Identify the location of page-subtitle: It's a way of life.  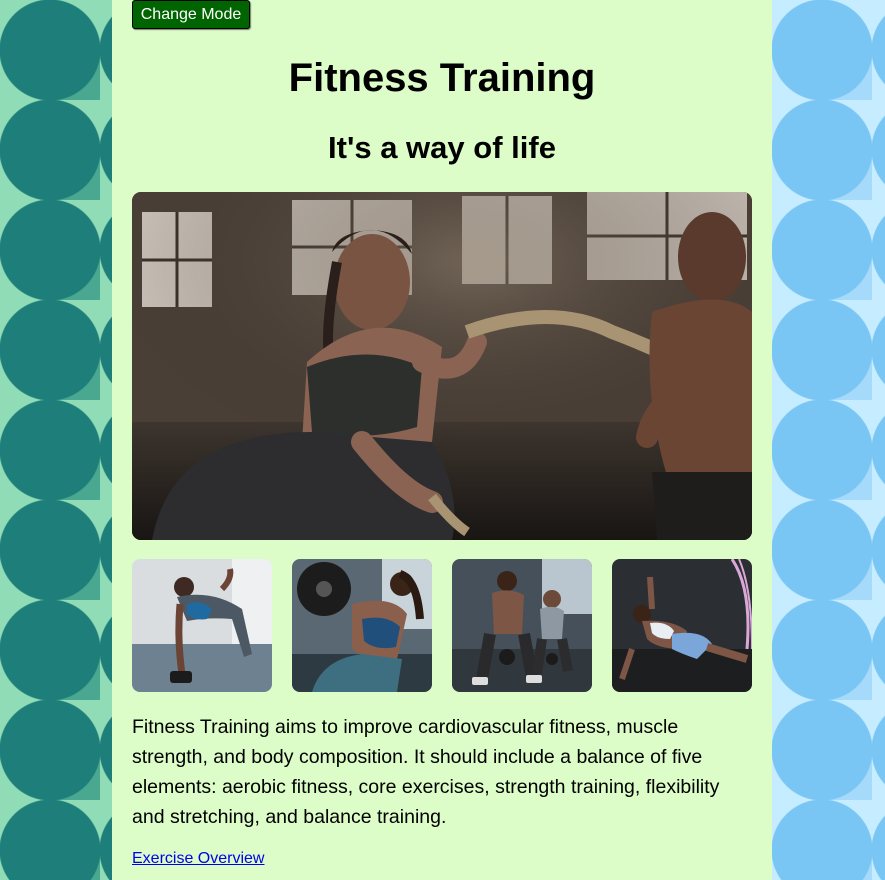
(442, 147).